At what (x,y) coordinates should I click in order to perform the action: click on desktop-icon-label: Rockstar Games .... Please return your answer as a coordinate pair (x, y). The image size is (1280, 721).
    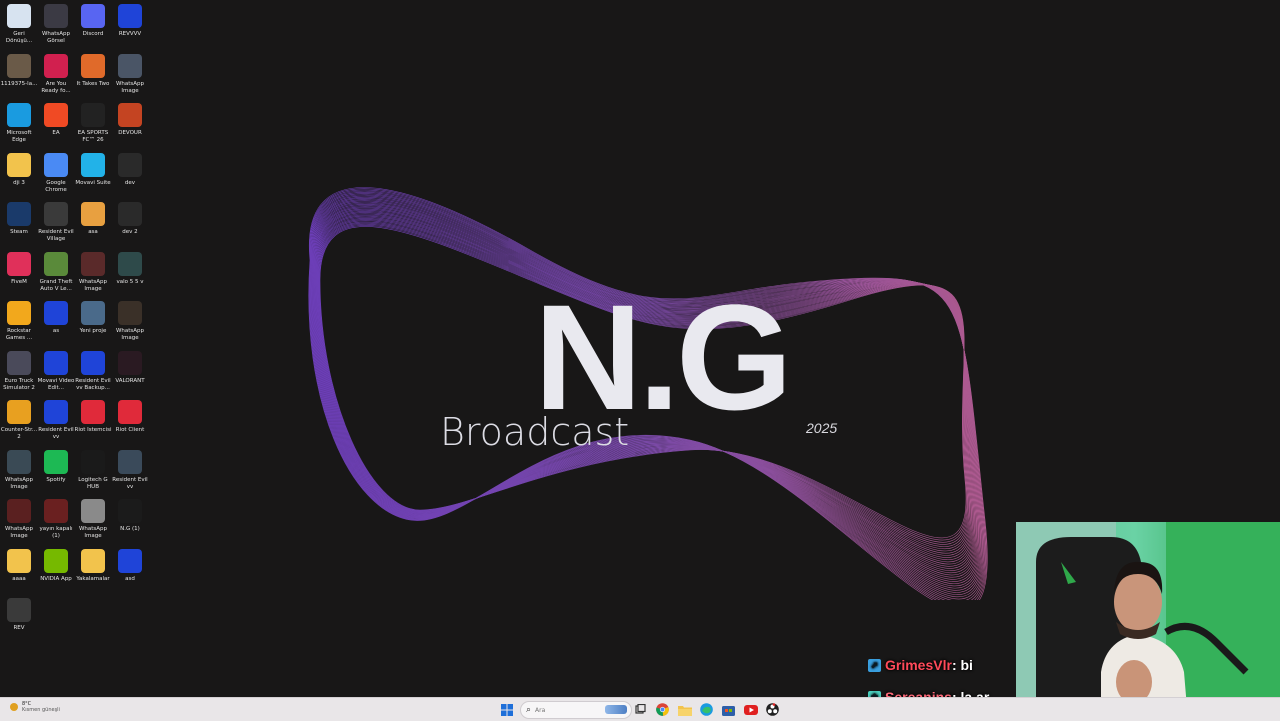
    Looking at the image, I should click on (19, 334).